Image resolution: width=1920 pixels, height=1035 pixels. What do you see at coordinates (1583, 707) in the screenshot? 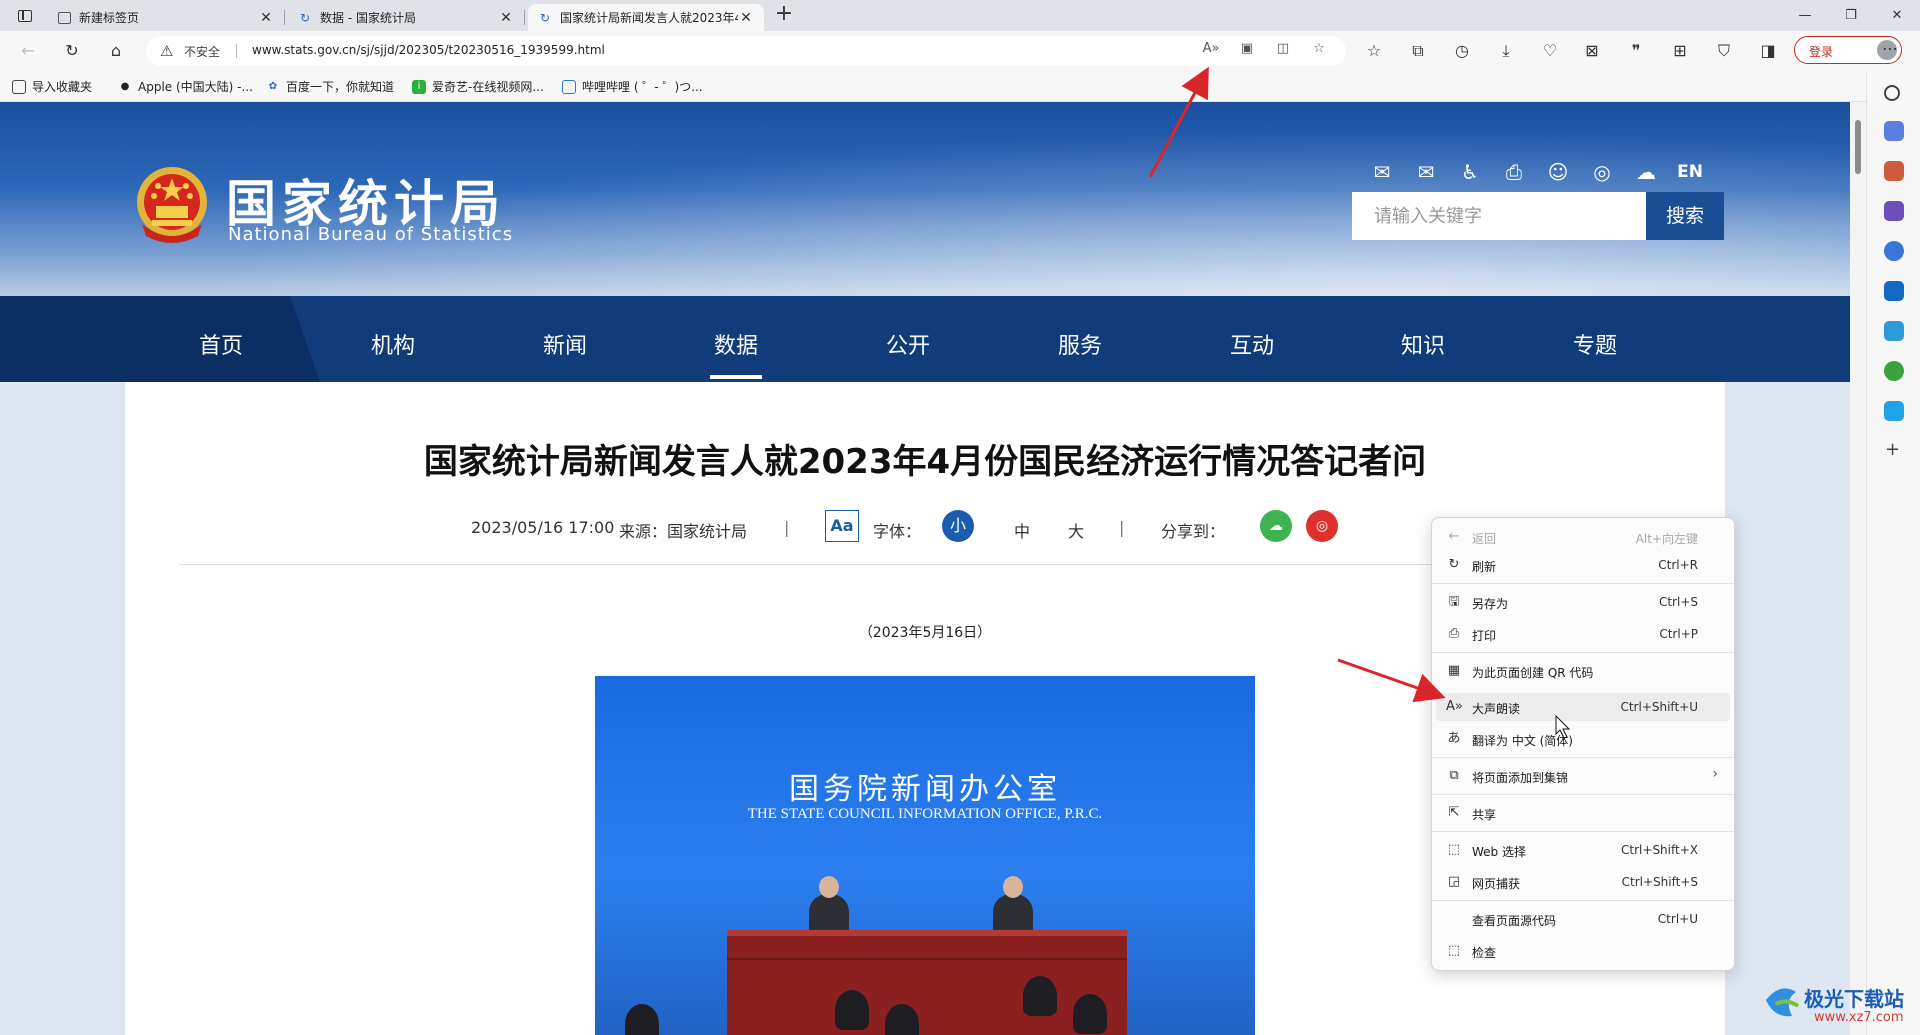
I see `menu-item-read-aloud: A» 大声朗读 Ctrl+Shift+U` at bounding box center [1583, 707].